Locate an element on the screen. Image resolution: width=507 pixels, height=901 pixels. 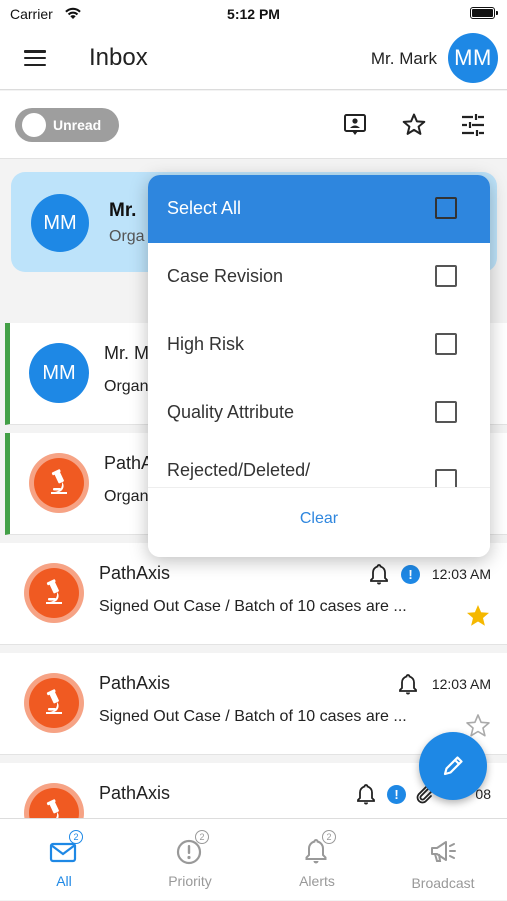
tab-alerts: 2 Alerts is located at coordinates (317, 860).